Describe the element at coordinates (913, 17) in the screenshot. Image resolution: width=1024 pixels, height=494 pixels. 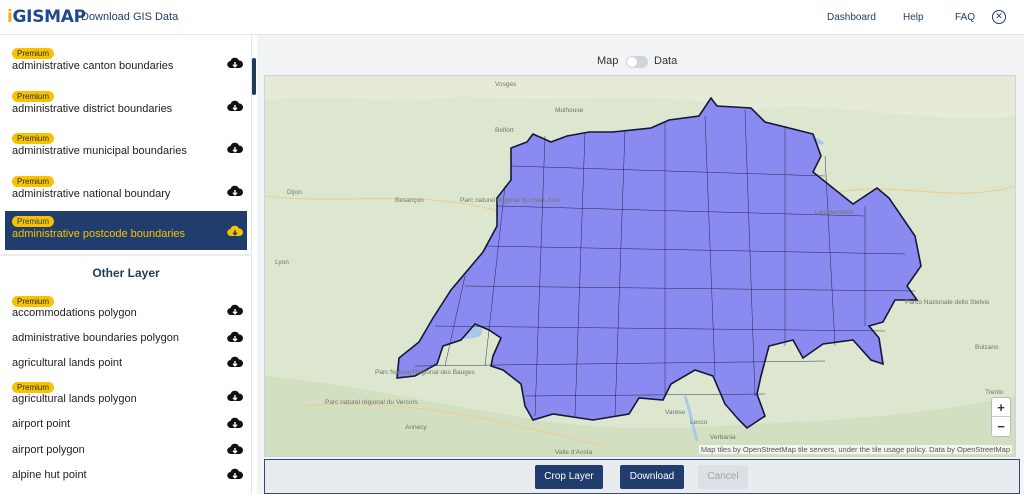
I see `nav-help: Help` at that location.